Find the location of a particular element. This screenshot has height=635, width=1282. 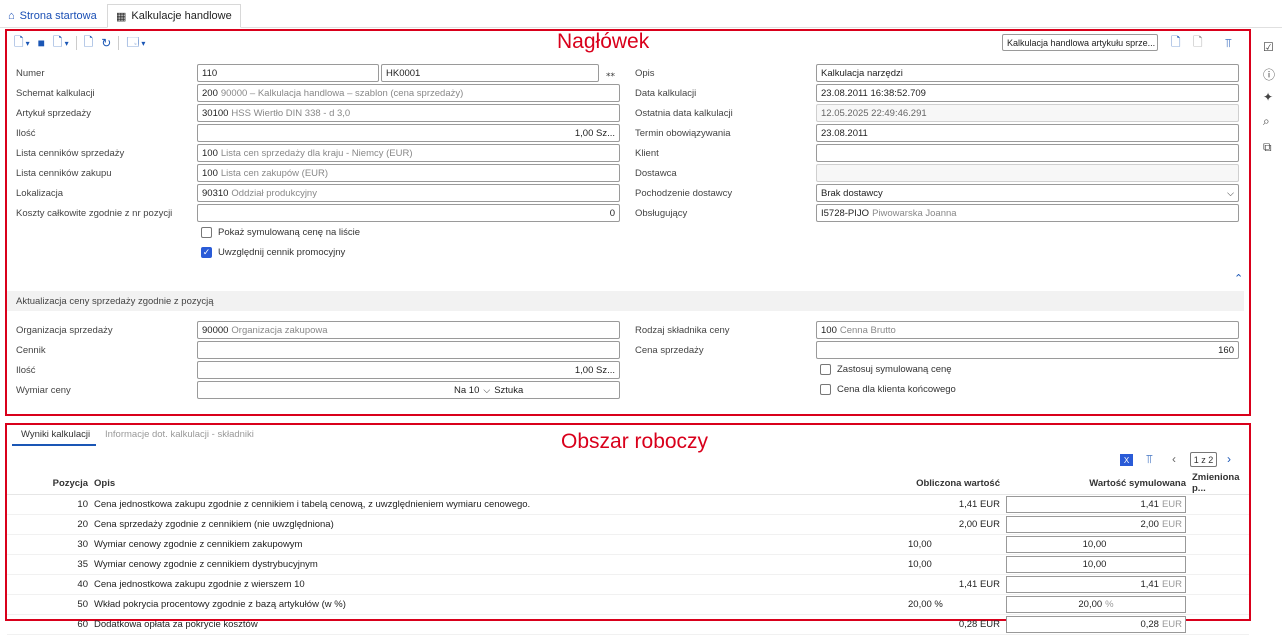

col-opis: Opis is located at coordinates (498, 483).